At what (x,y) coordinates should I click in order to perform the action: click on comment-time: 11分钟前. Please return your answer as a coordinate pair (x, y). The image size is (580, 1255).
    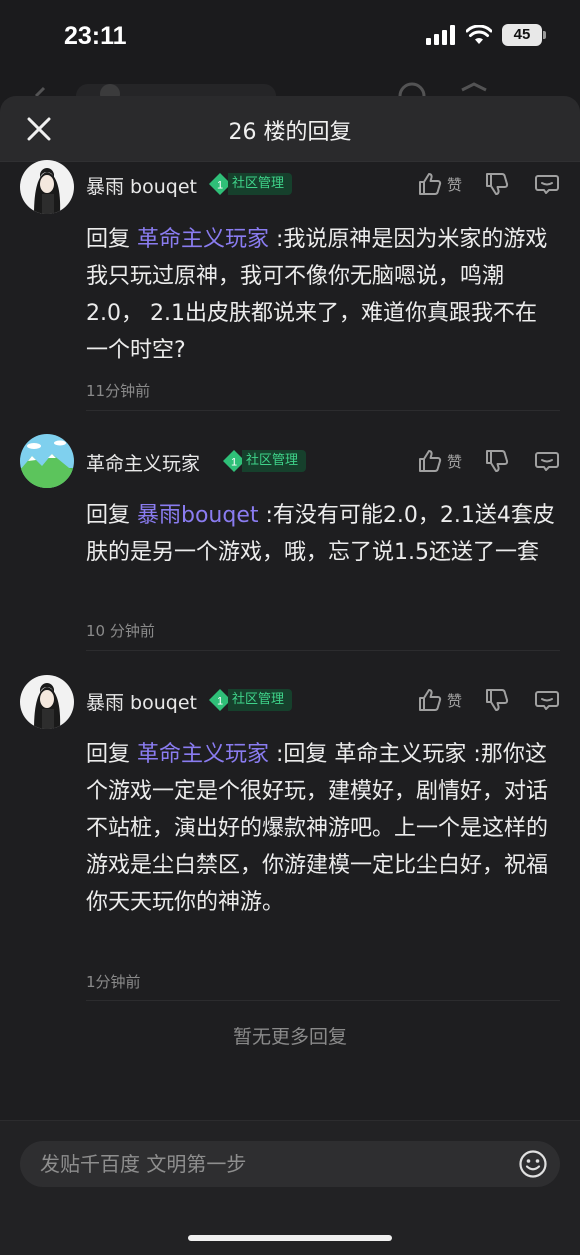
    Looking at the image, I should click on (118, 391).